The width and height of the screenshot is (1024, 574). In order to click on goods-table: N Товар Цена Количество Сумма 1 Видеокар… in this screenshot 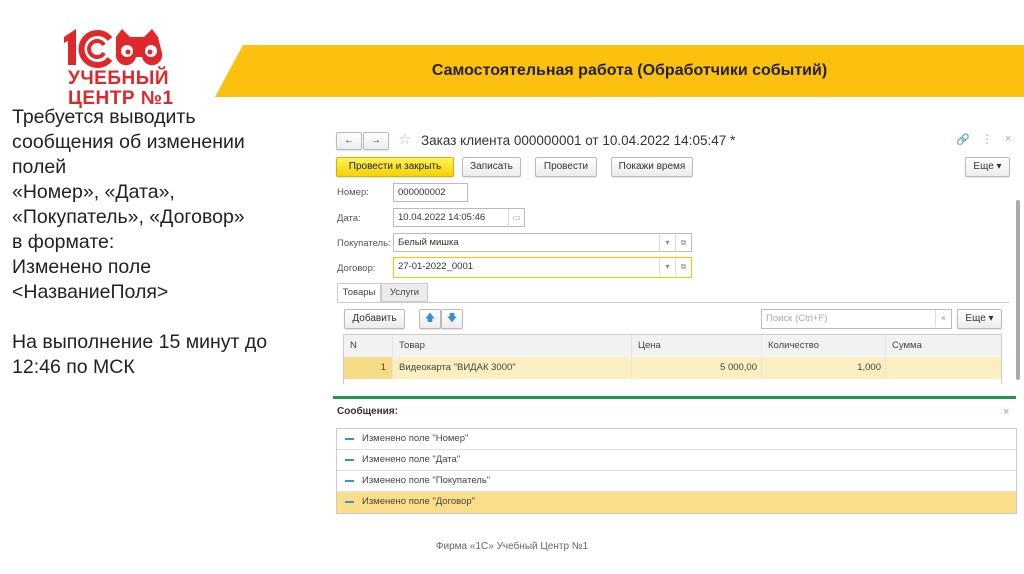, I will do `click(672, 359)`.